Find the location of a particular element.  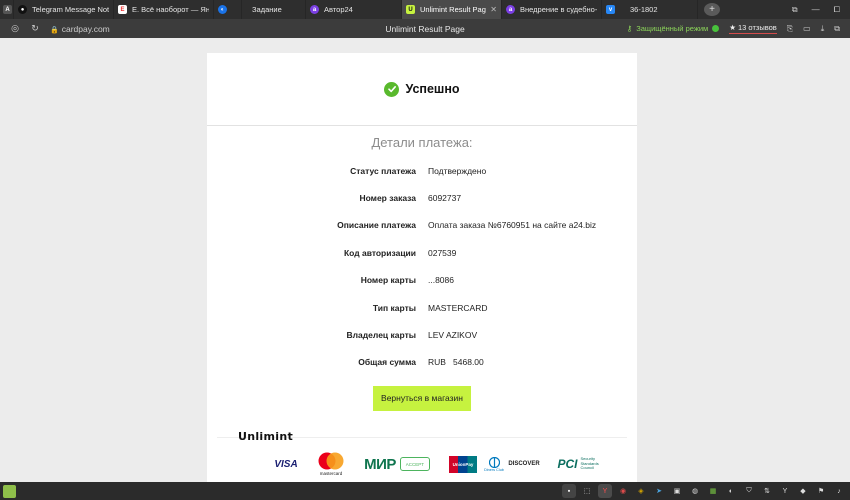

tab-yandex: E Е. Всё наоборот — Янд is located at coordinates (164, 9).